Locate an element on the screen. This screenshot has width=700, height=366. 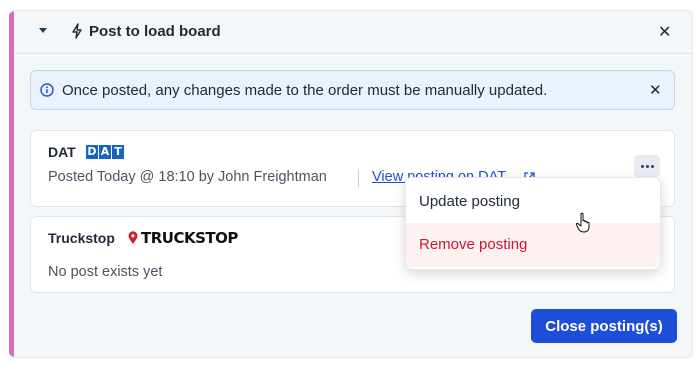
accent-bar is located at coordinates (11, 184).